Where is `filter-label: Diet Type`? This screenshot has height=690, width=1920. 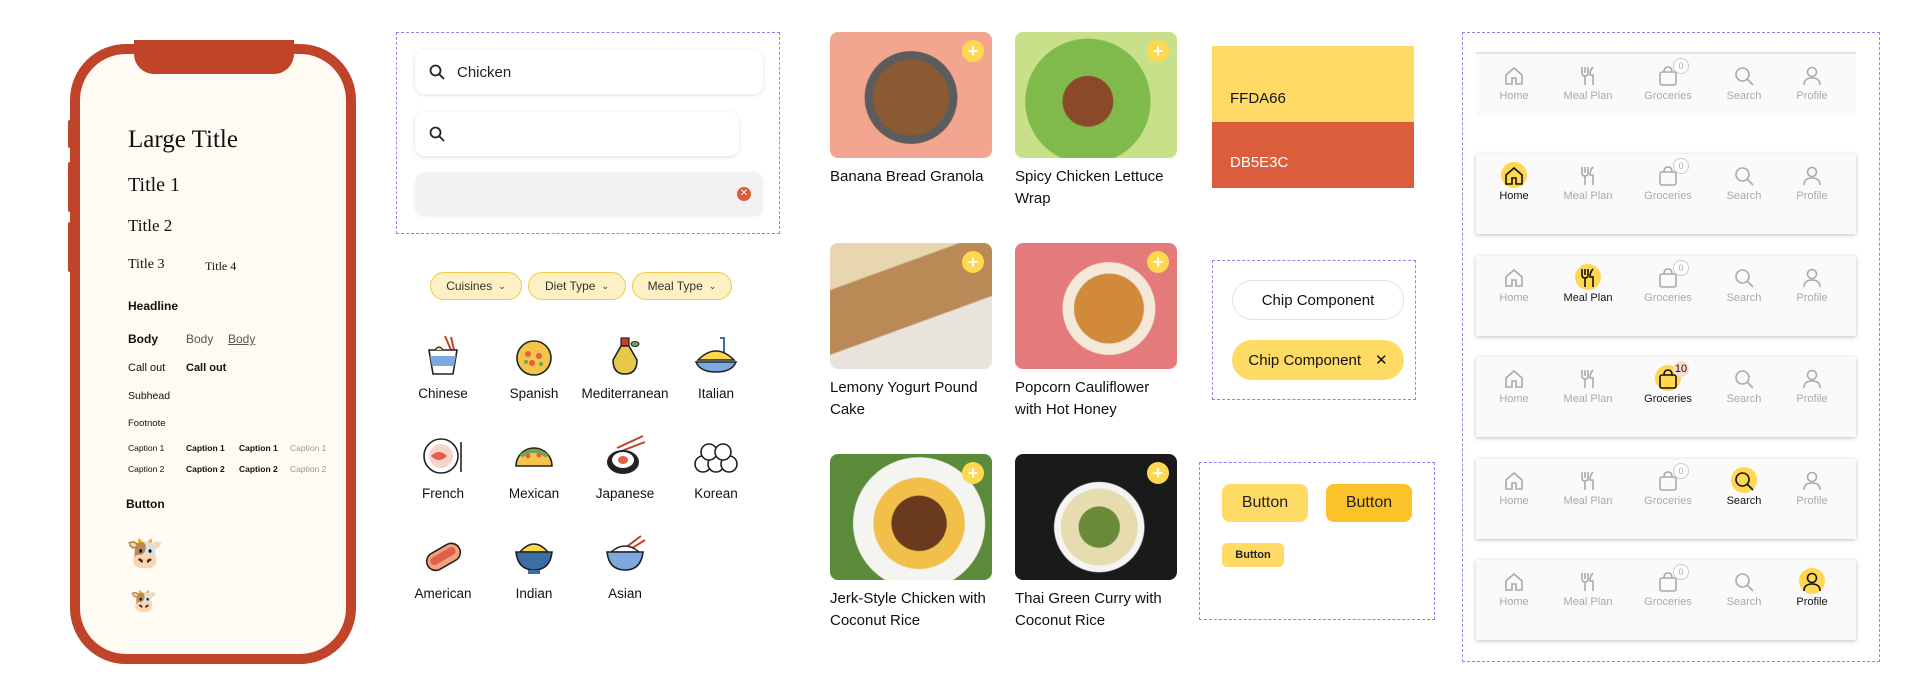 filter-label: Diet Type is located at coordinates (570, 286).